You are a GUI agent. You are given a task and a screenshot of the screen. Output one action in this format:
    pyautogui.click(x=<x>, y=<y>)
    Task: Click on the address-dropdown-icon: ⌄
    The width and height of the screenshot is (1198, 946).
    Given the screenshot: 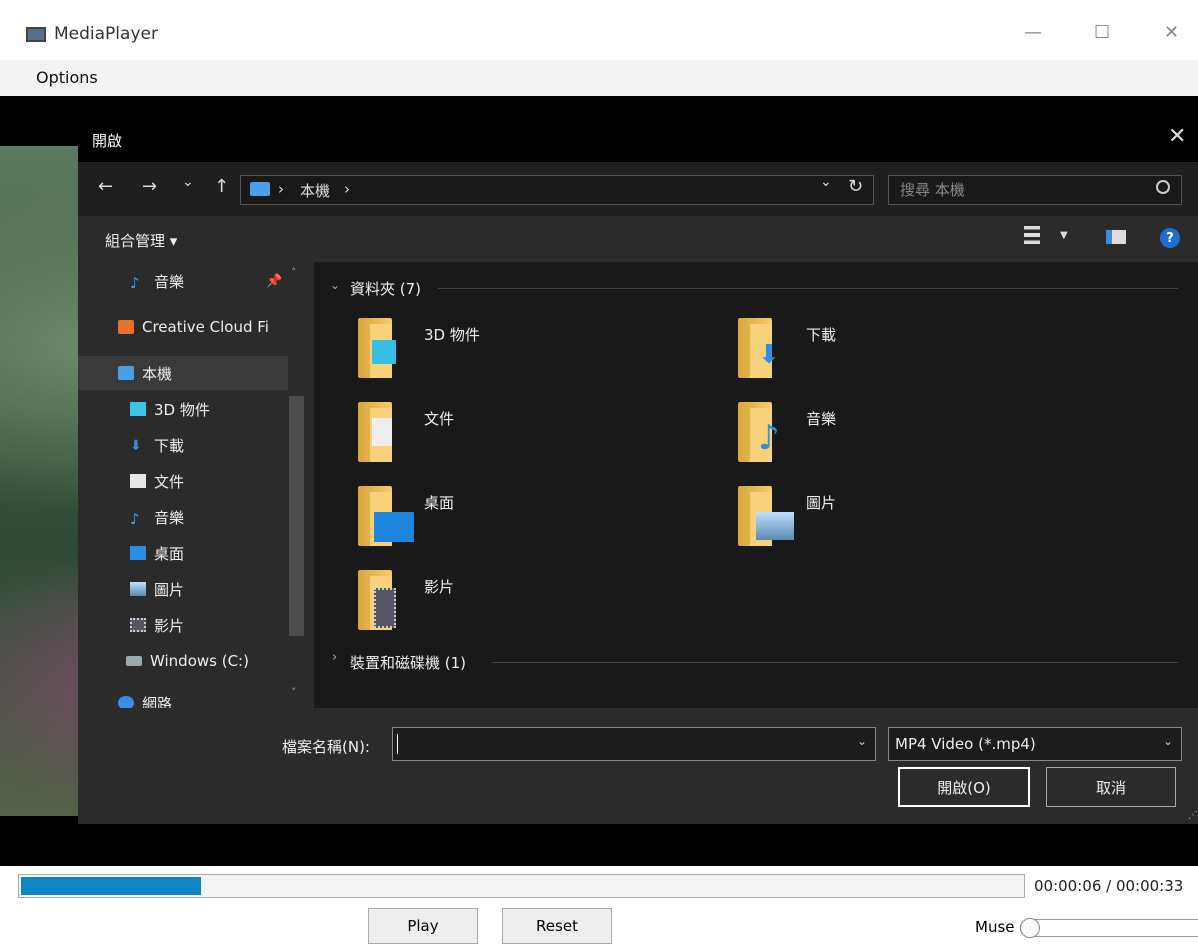 What is the action you would take?
    pyautogui.click(x=826, y=182)
    